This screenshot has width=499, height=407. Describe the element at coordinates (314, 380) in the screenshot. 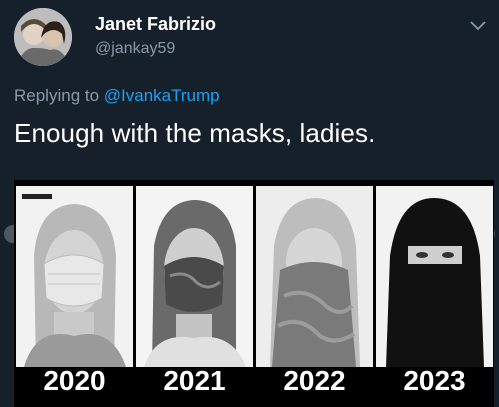

I see `year-label-2022: 2022` at that location.